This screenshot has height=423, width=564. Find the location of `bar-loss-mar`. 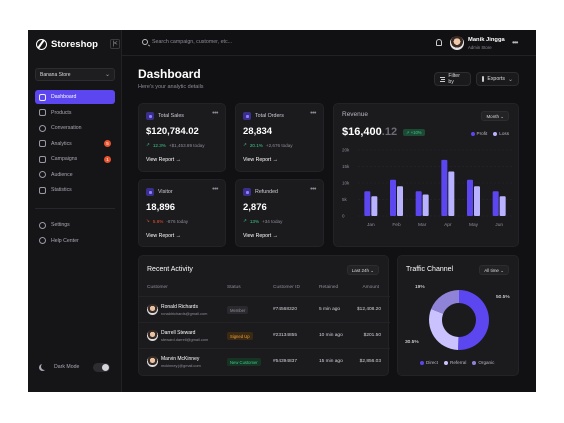

bar-loss-mar is located at coordinates (425, 205).